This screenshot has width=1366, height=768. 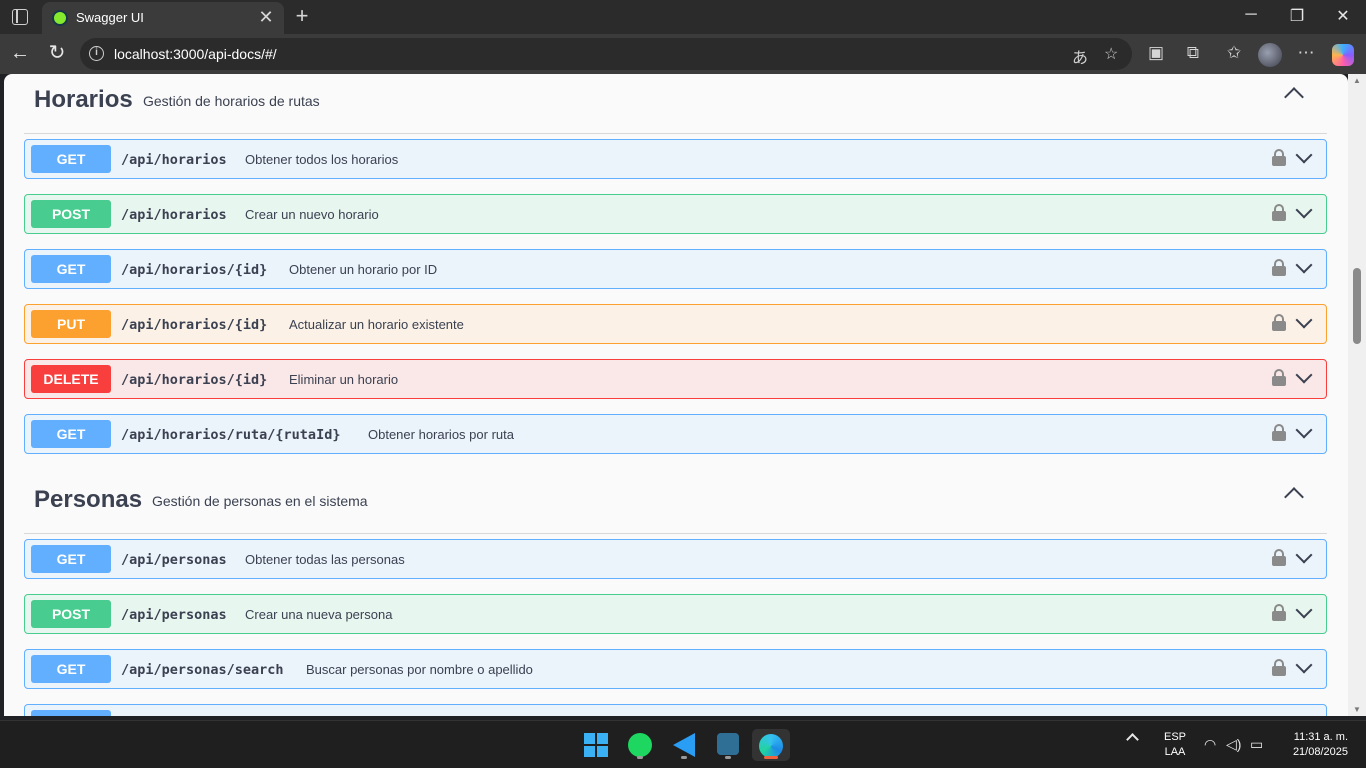 What do you see at coordinates (376, 324) in the screenshot?
I see `operation-summary: Actualizar un horario existente` at bounding box center [376, 324].